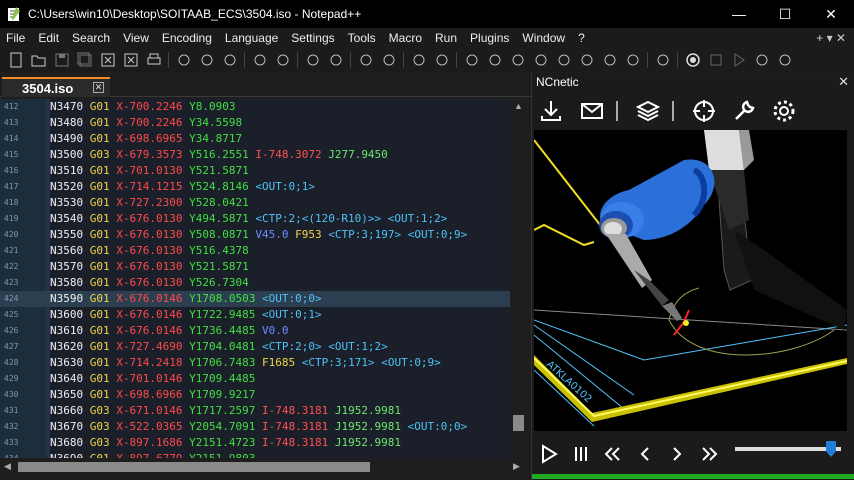 The width and height of the screenshot is (854, 480). What do you see at coordinates (255, 171) in the screenshot?
I see `code-line: 416 N3510 G01 X-701.0130 Y521.5871` at bounding box center [255, 171].